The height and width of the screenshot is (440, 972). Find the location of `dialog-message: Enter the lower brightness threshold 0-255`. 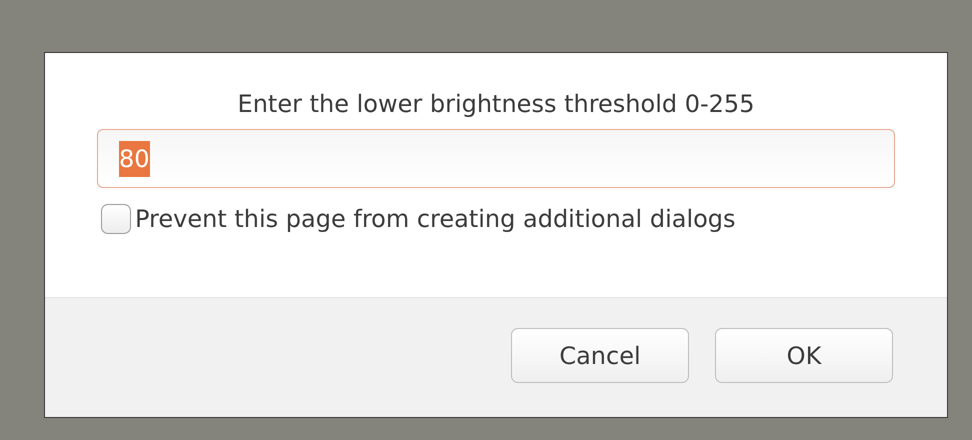

dialog-message: Enter the lower brightness threshold 0-255 is located at coordinates (496, 104).